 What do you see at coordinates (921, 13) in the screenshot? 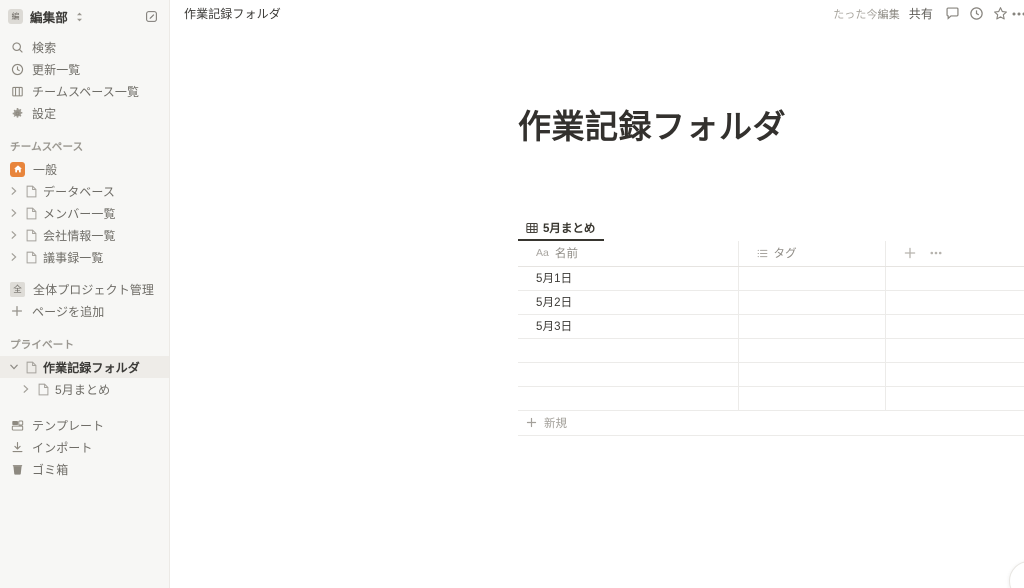
I see `share-button: 共有` at bounding box center [921, 13].